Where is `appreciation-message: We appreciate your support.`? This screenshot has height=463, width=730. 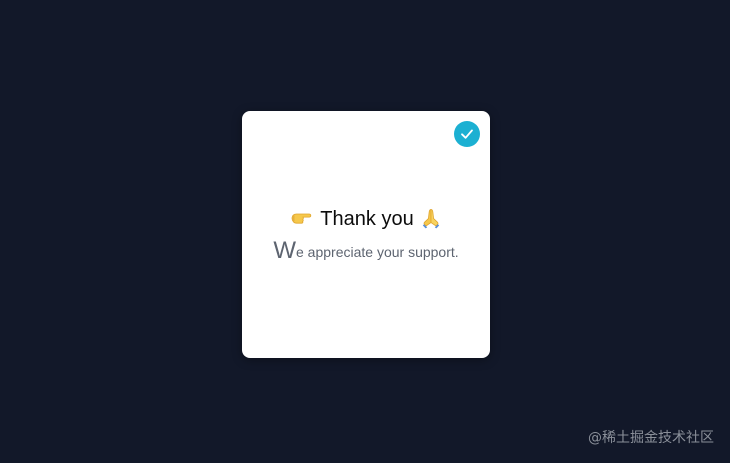
appreciation-message: We appreciate your support. is located at coordinates (366, 252).